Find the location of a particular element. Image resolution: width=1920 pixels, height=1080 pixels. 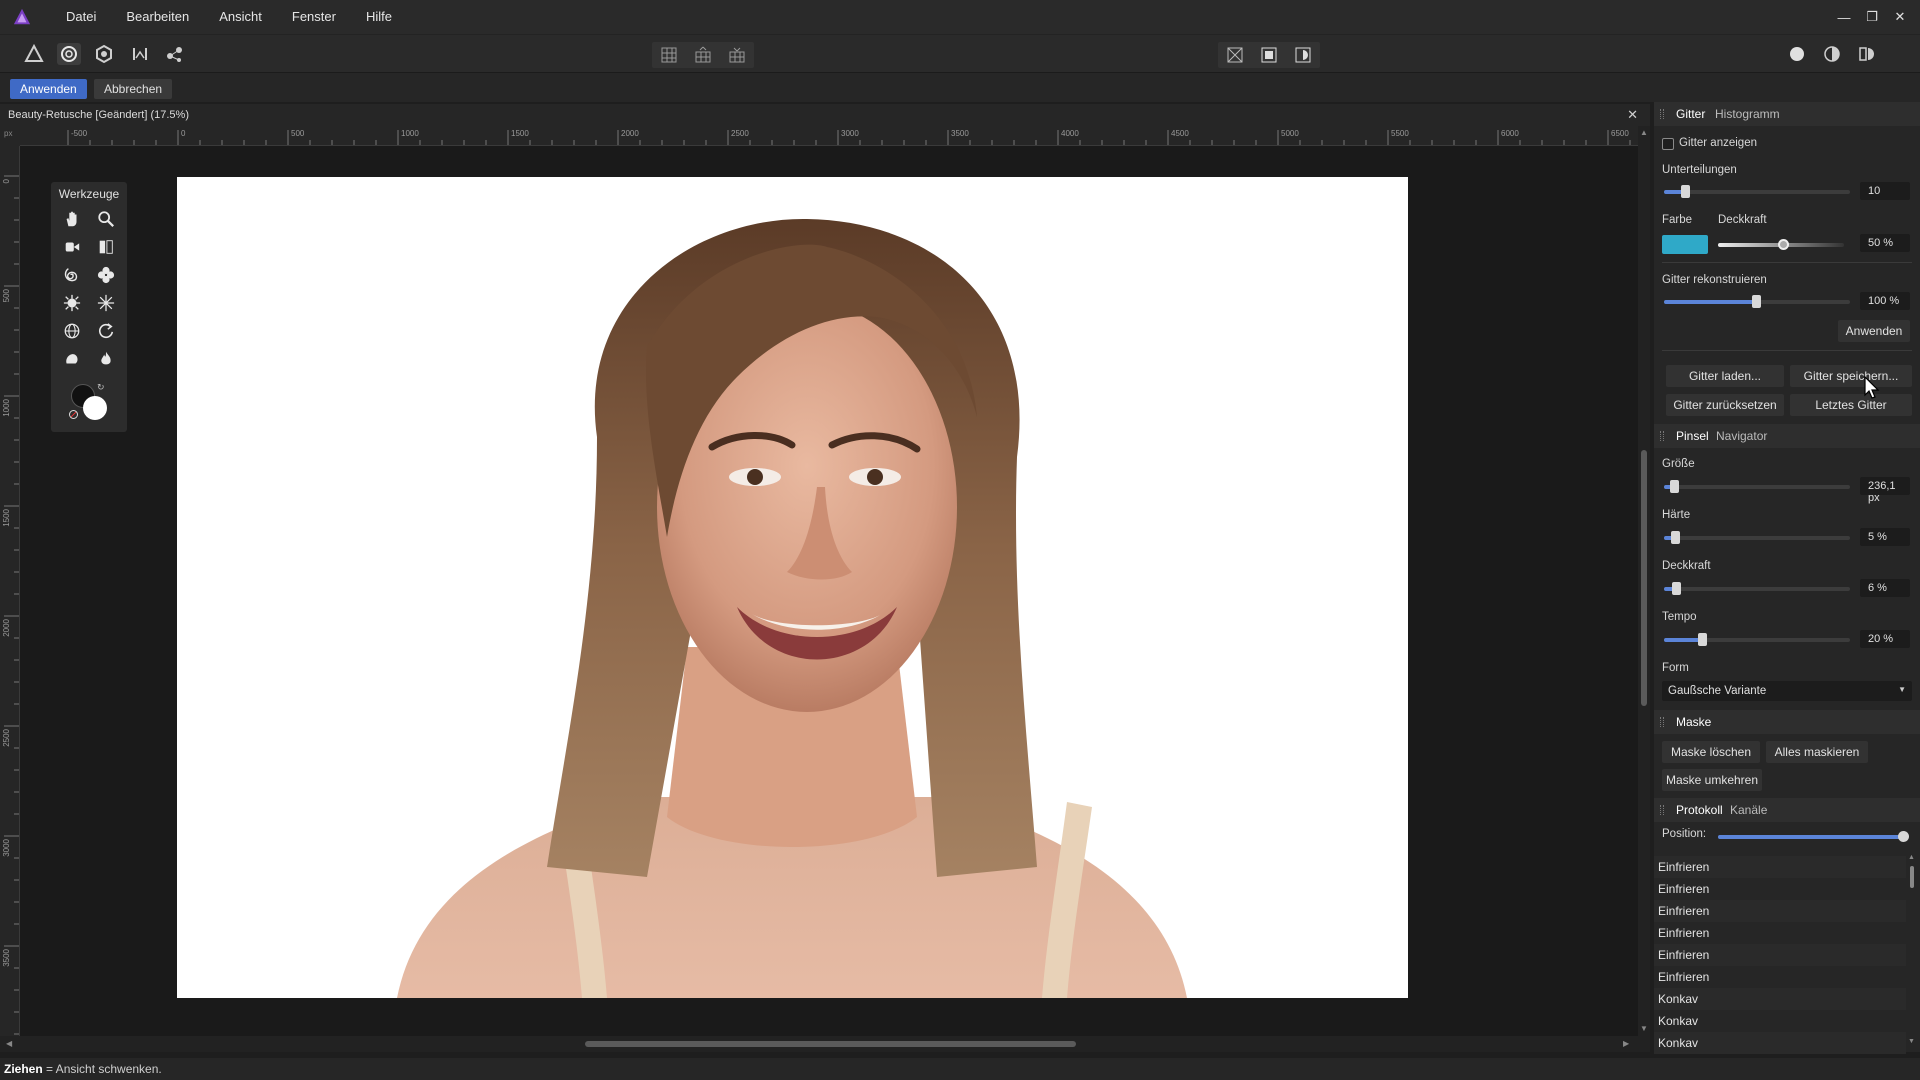

speed-slider is located at coordinates (1757, 639).